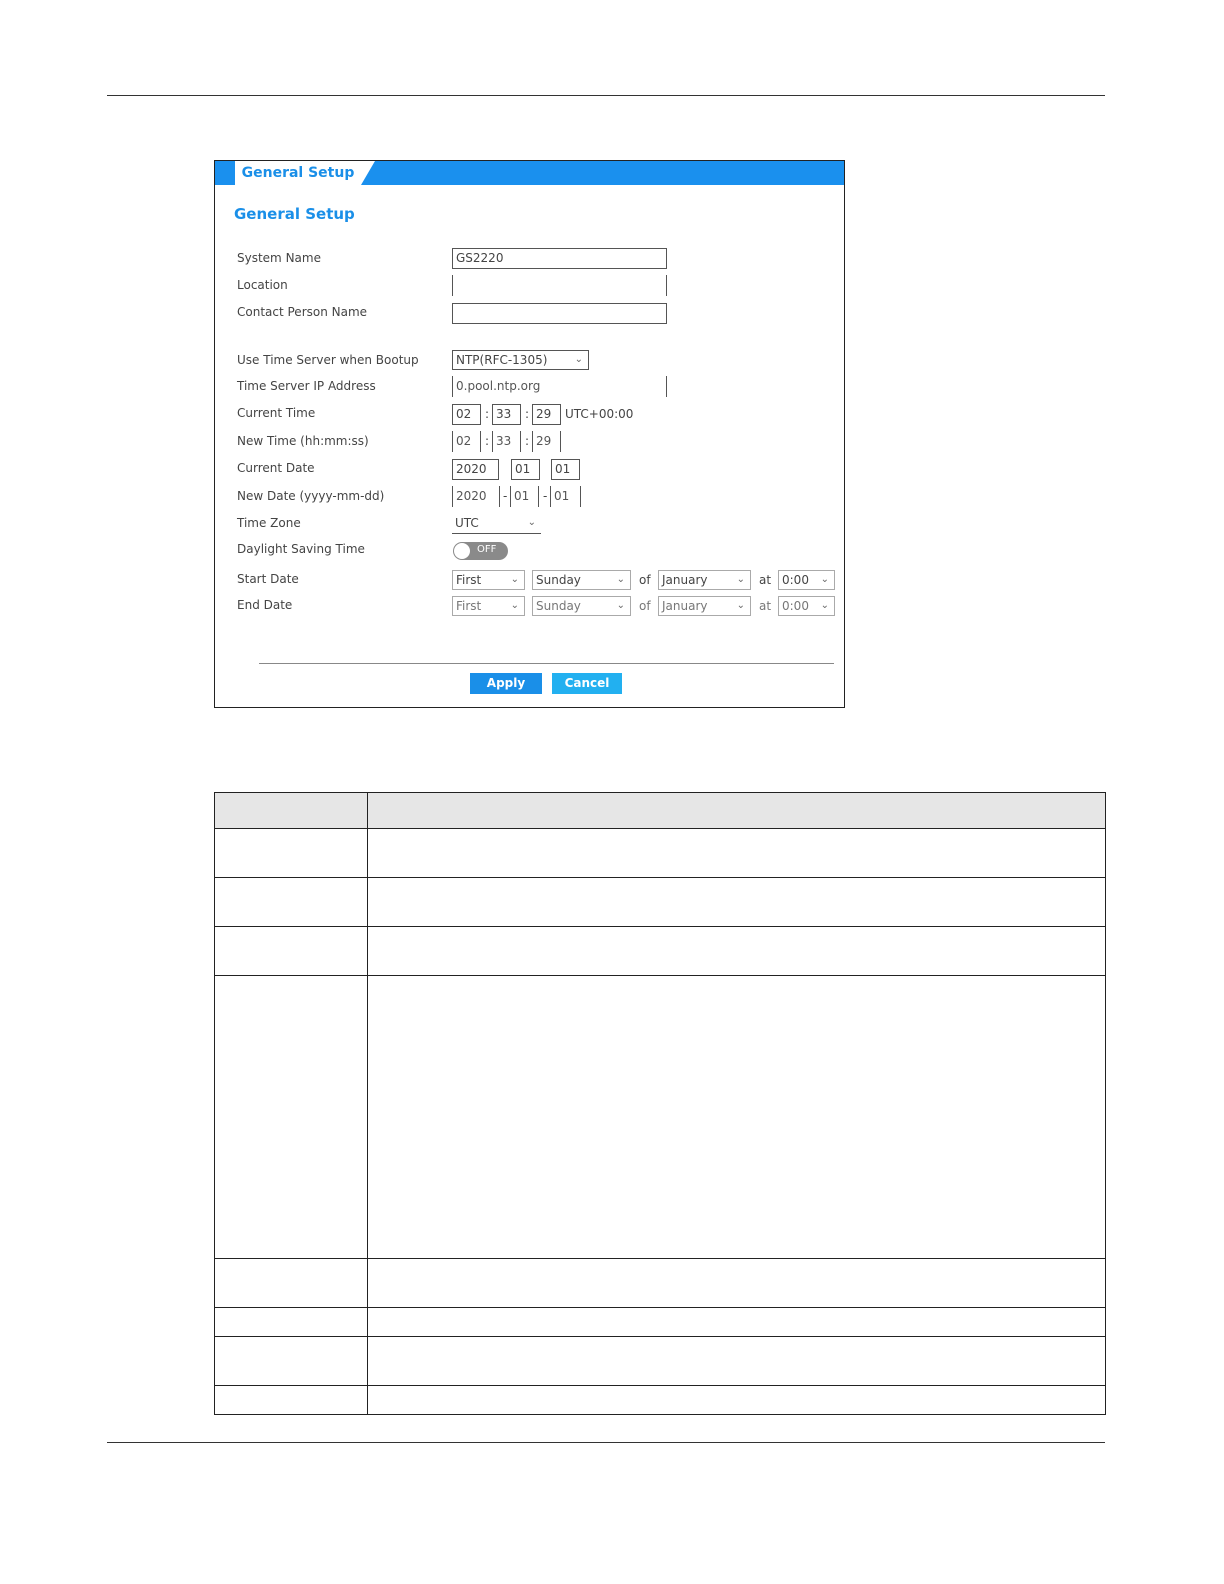  What do you see at coordinates (298, 173) in the screenshot?
I see `tab-general-setup: General Setup` at bounding box center [298, 173].